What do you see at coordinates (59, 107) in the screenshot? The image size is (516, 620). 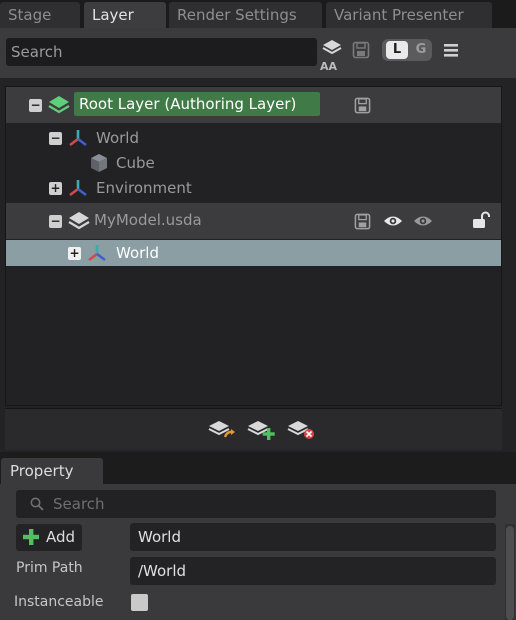 I see `layer-green-icon` at bounding box center [59, 107].